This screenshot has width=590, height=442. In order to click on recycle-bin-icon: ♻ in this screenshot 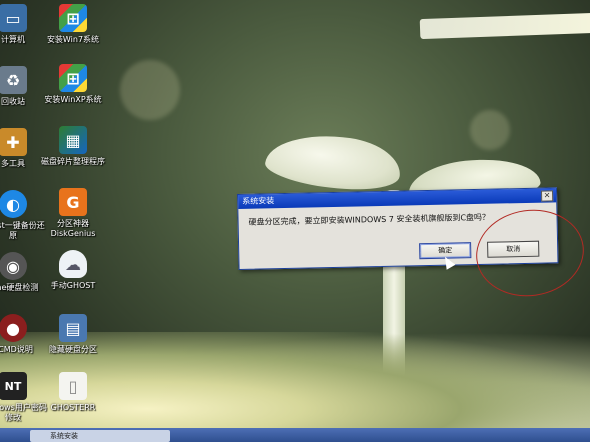, I will do `click(13, 80)`.